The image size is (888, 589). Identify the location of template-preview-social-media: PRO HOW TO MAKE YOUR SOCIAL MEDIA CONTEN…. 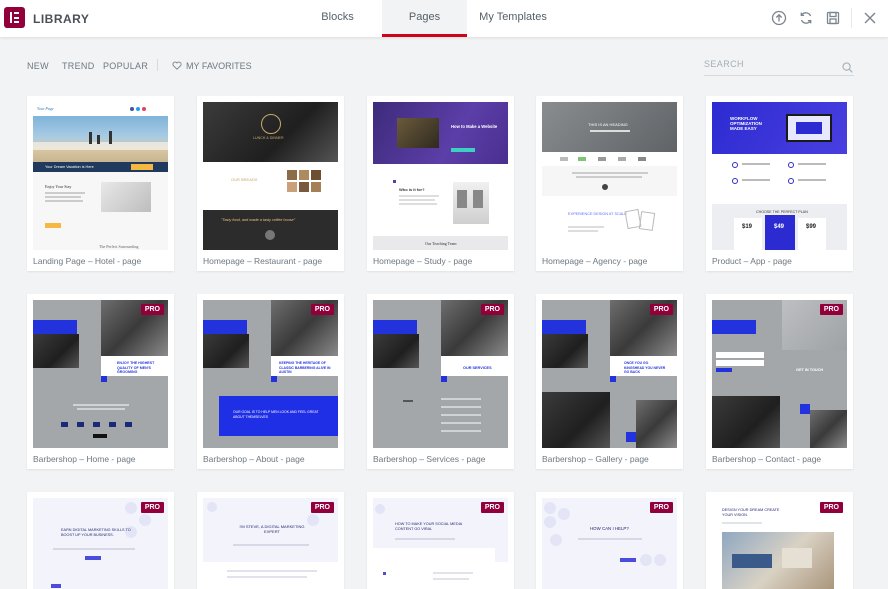
(440, 543).